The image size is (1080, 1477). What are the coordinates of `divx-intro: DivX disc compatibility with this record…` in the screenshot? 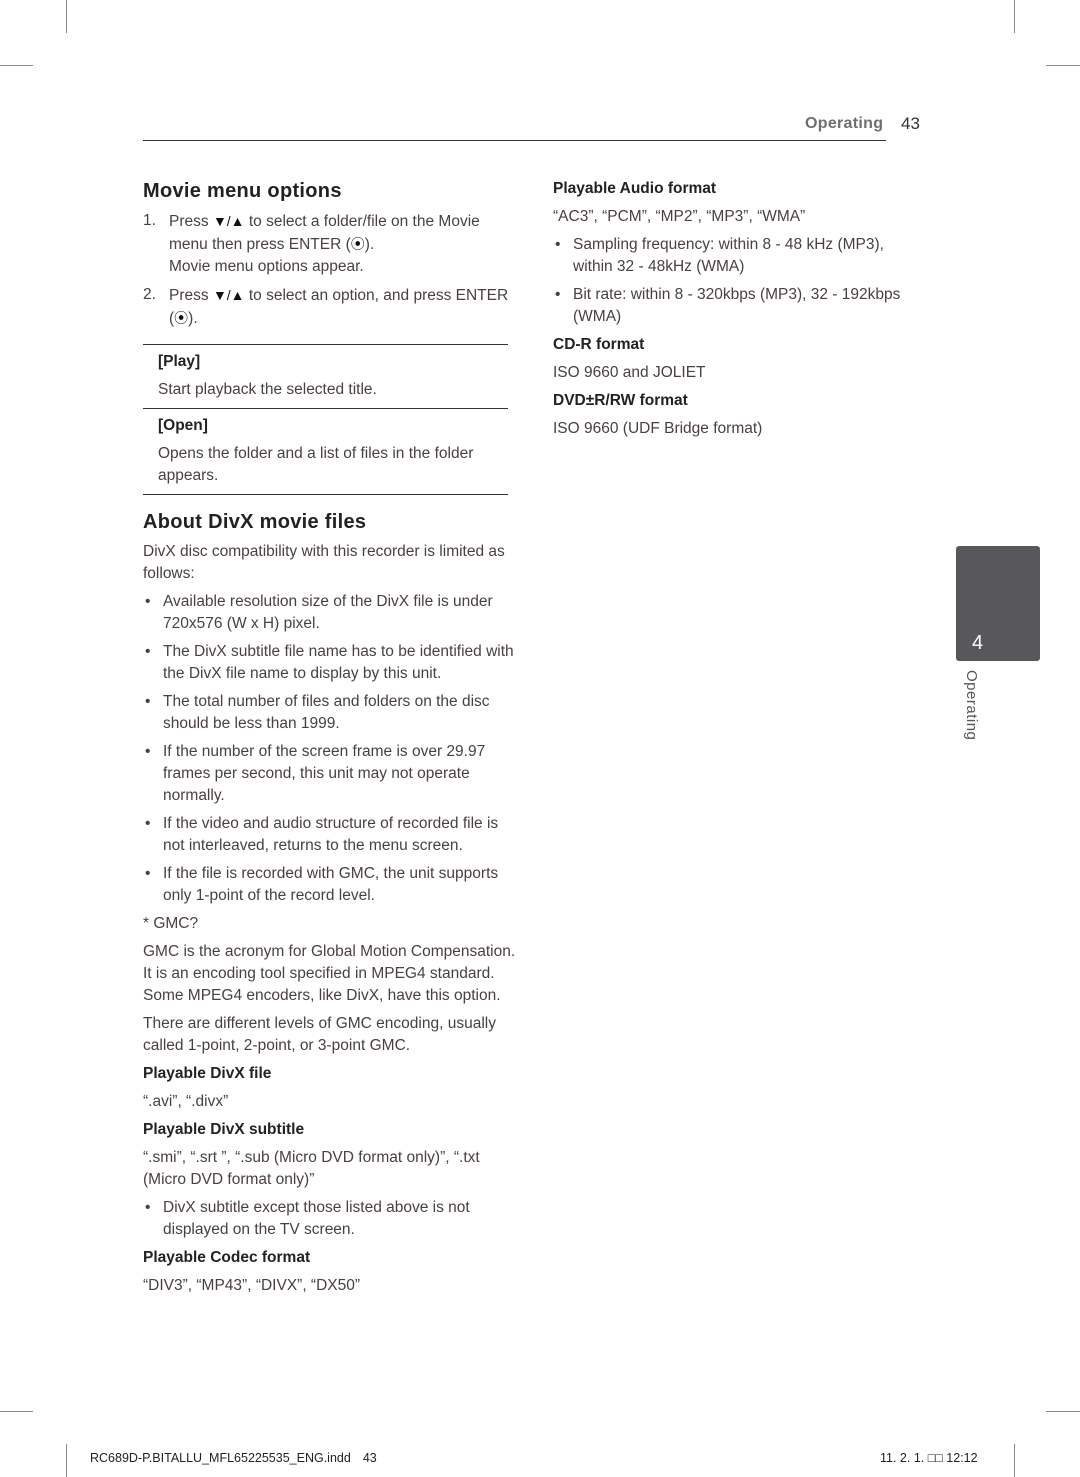 It's located at (324, 562).